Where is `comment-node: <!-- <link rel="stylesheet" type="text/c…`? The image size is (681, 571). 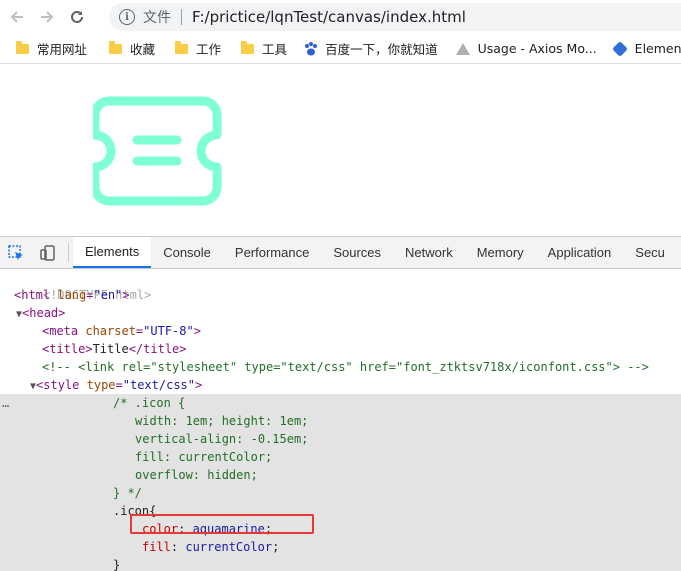 comment-node: <!-- <link rel="stylesheet" type="text/c… is located at coordinates (345, 367).